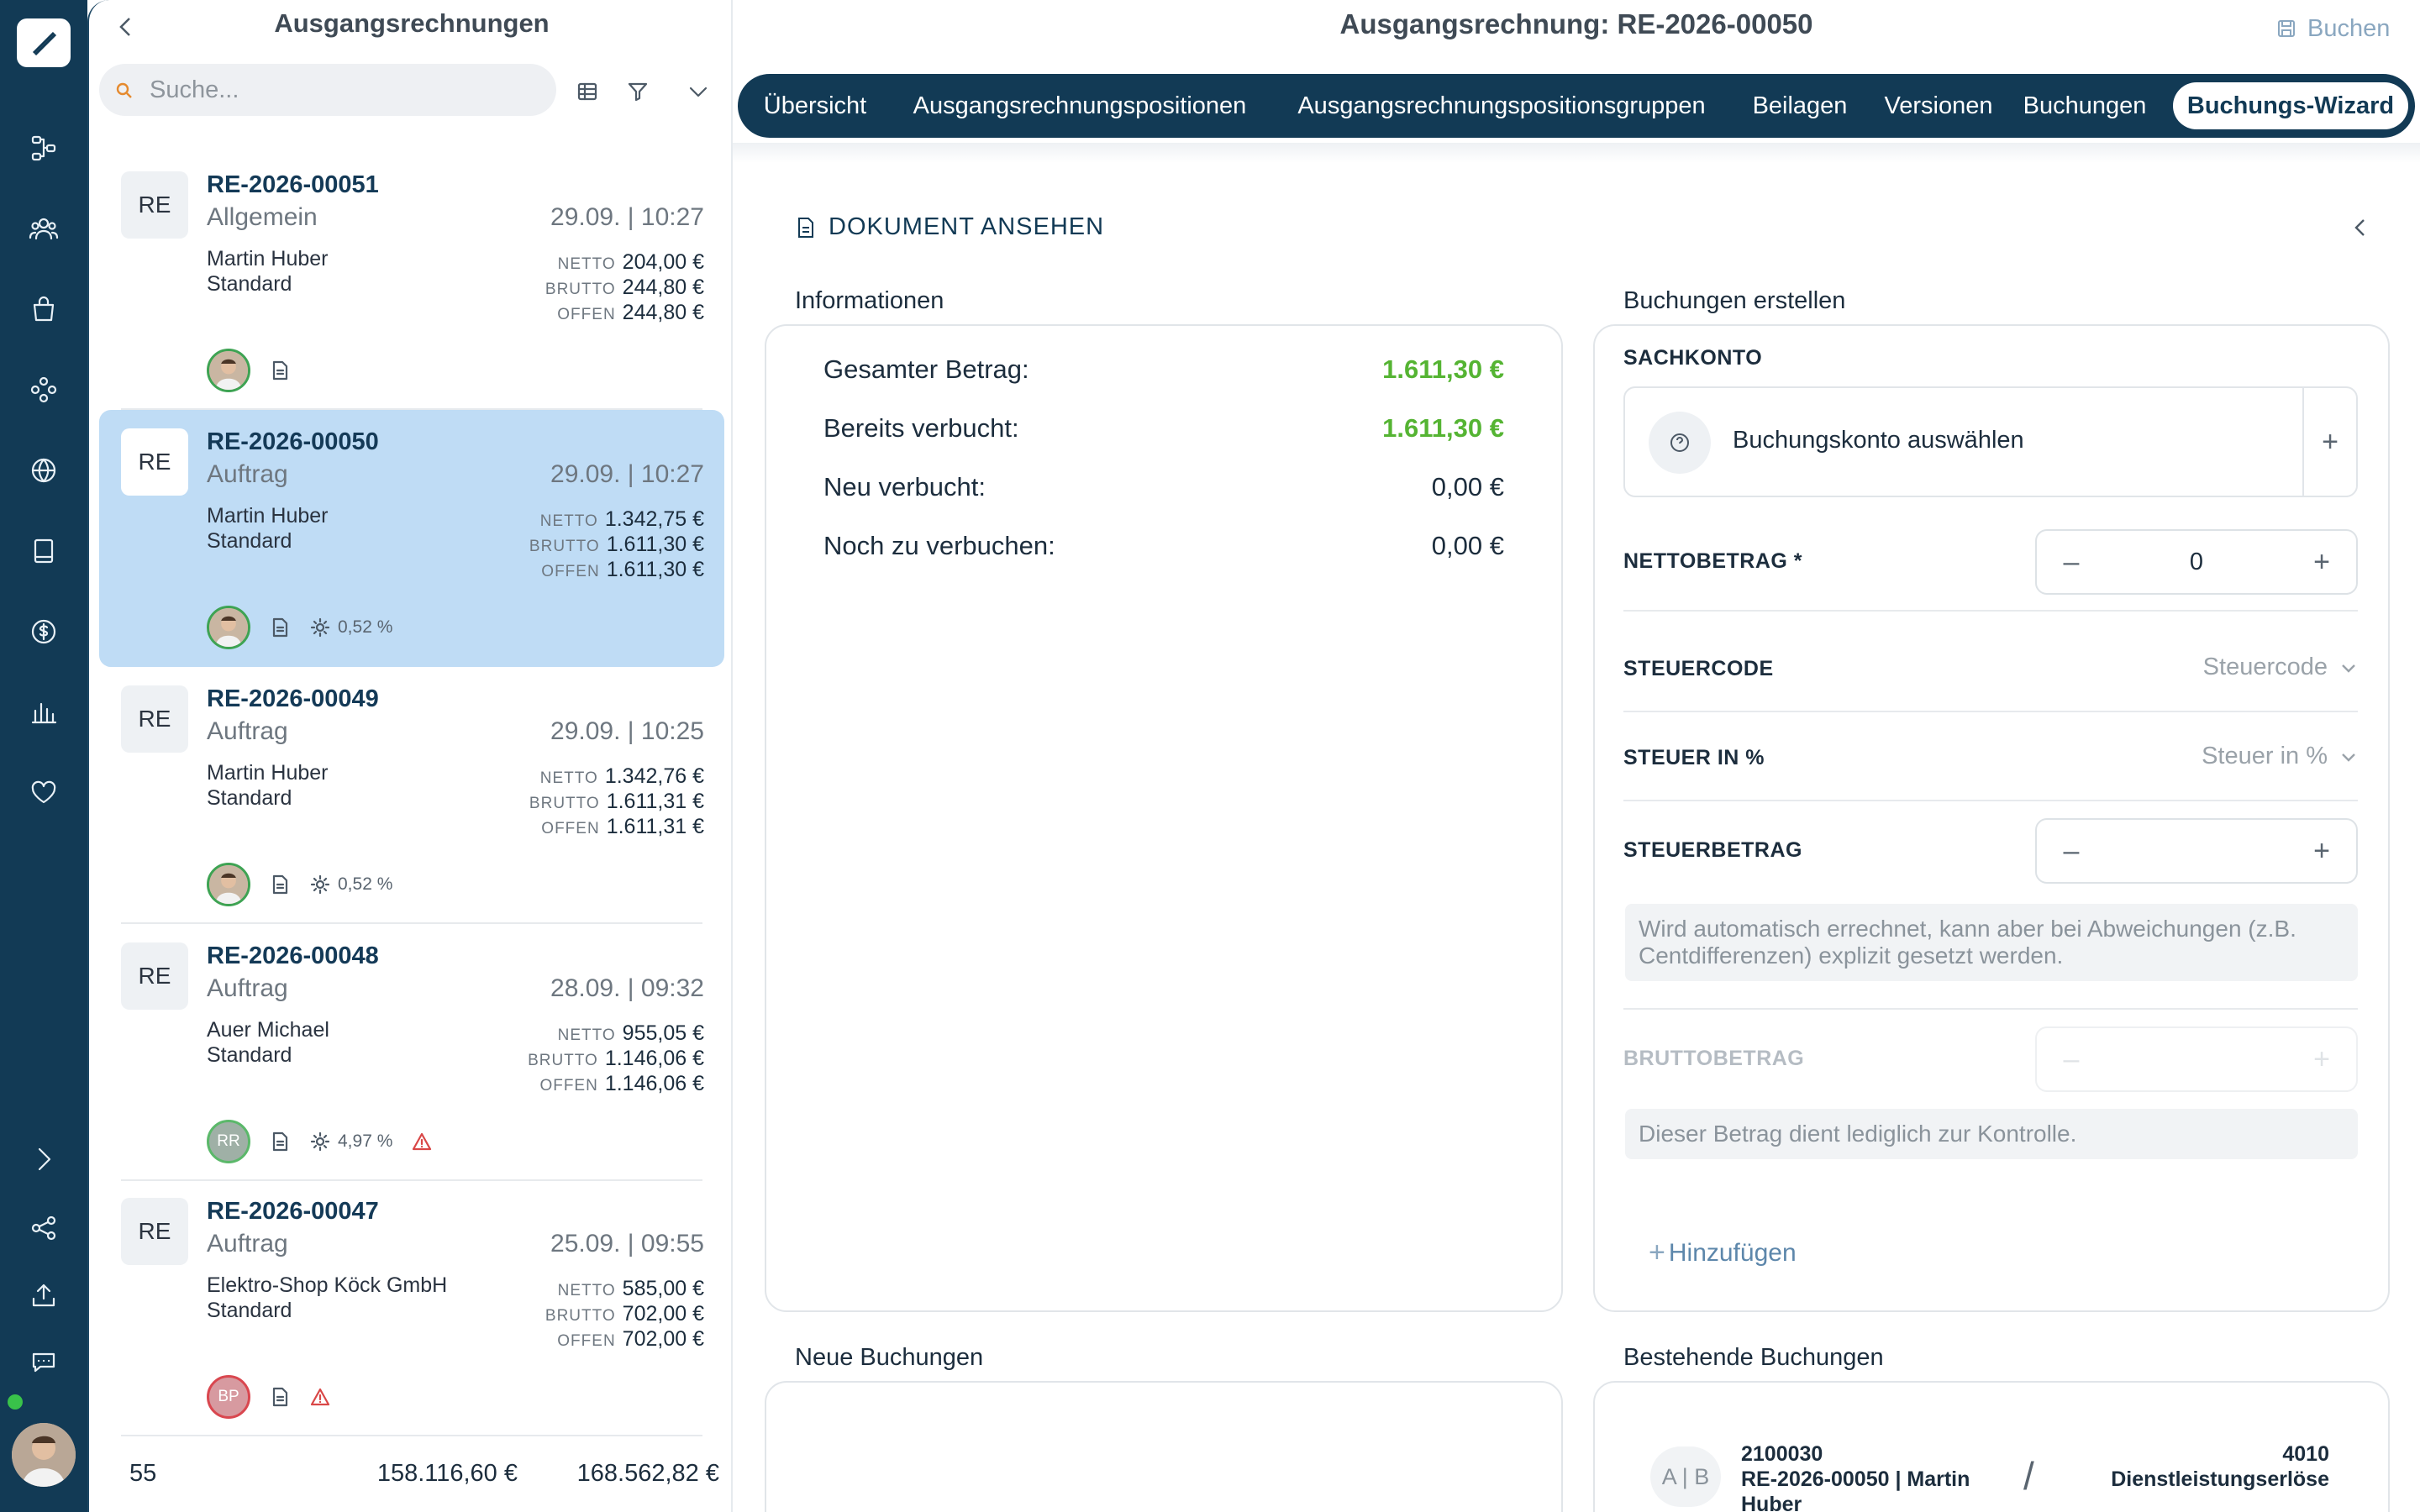 This screenshot has height=1512, width=2420. Describe the element at coordinates (663, 262) in the screenshot. I see `amount-value: 204,00 €` at that location.